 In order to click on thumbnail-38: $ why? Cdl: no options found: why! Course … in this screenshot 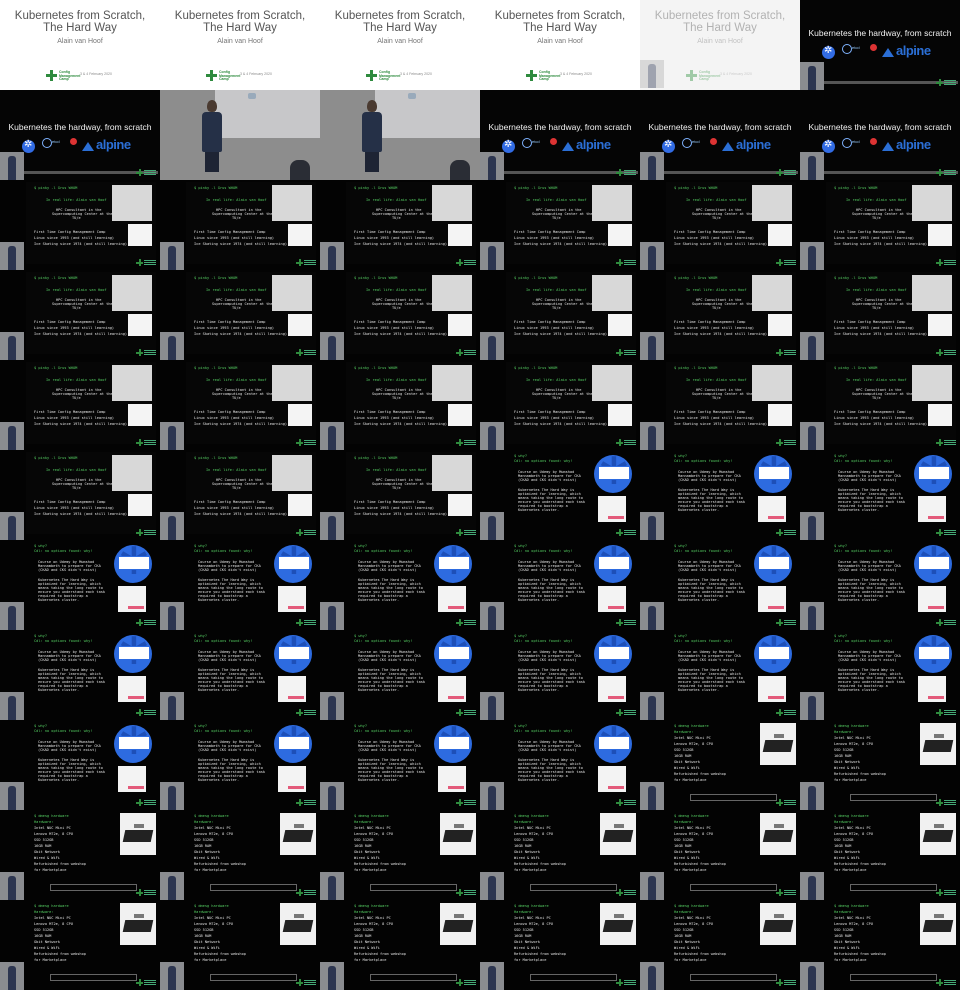, I will do `click(240, 585)`.